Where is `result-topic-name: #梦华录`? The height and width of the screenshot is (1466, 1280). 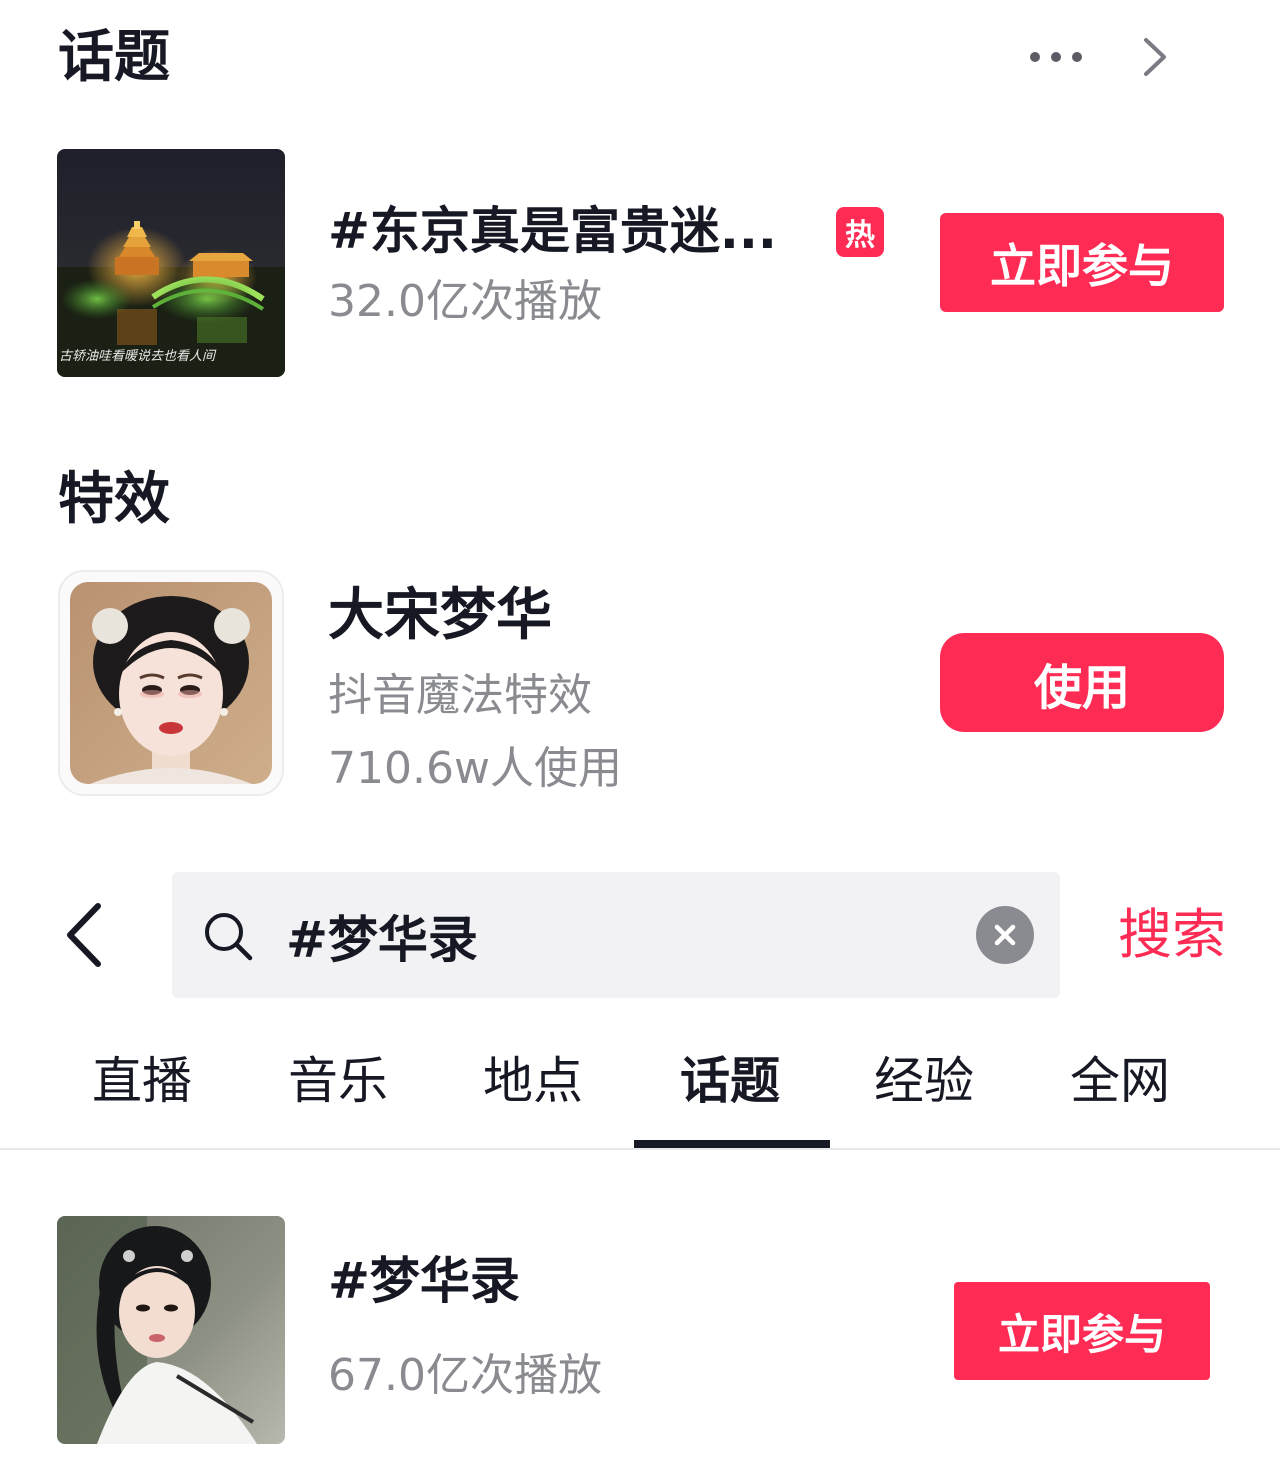
result-topic-name: #梦华录 is located at coordinates (424, 1281).